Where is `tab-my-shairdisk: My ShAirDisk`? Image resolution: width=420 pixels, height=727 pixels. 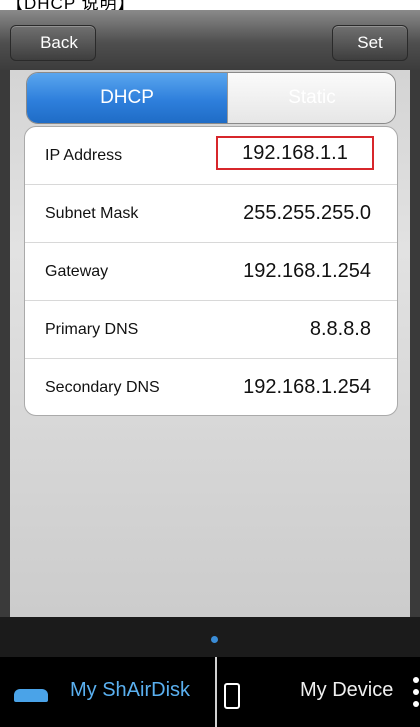 tab-my-shairdisk: My ShAirDisk is located at coordinates (130, 690).